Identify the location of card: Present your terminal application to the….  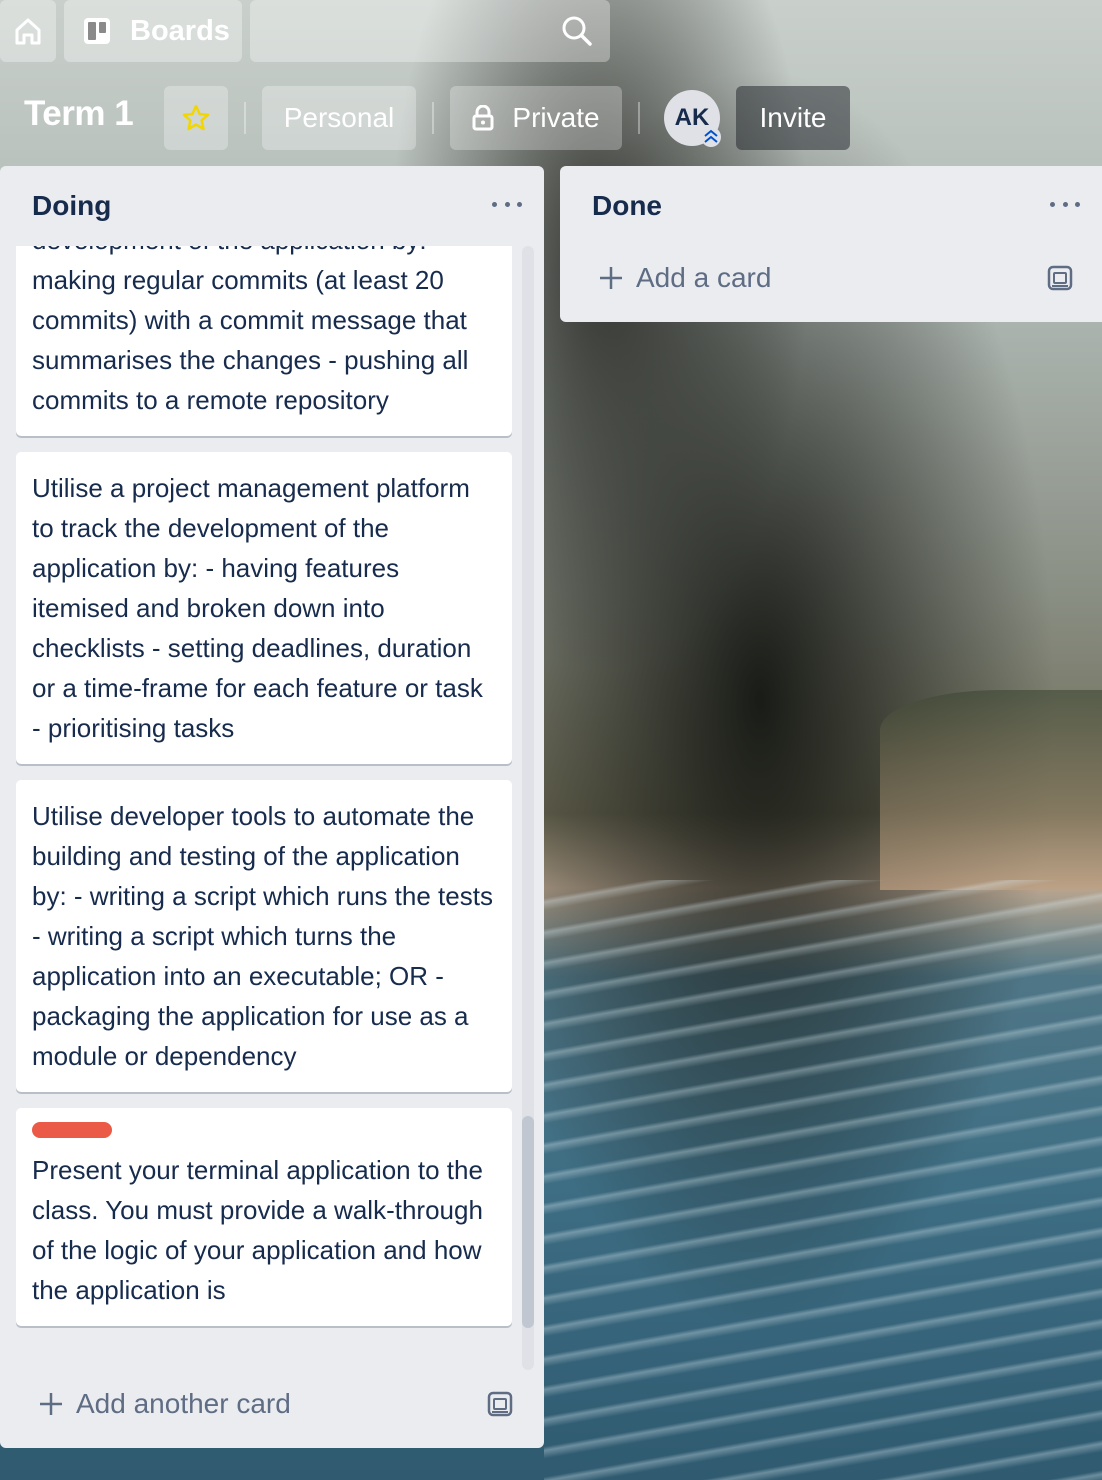
(264, 1217).